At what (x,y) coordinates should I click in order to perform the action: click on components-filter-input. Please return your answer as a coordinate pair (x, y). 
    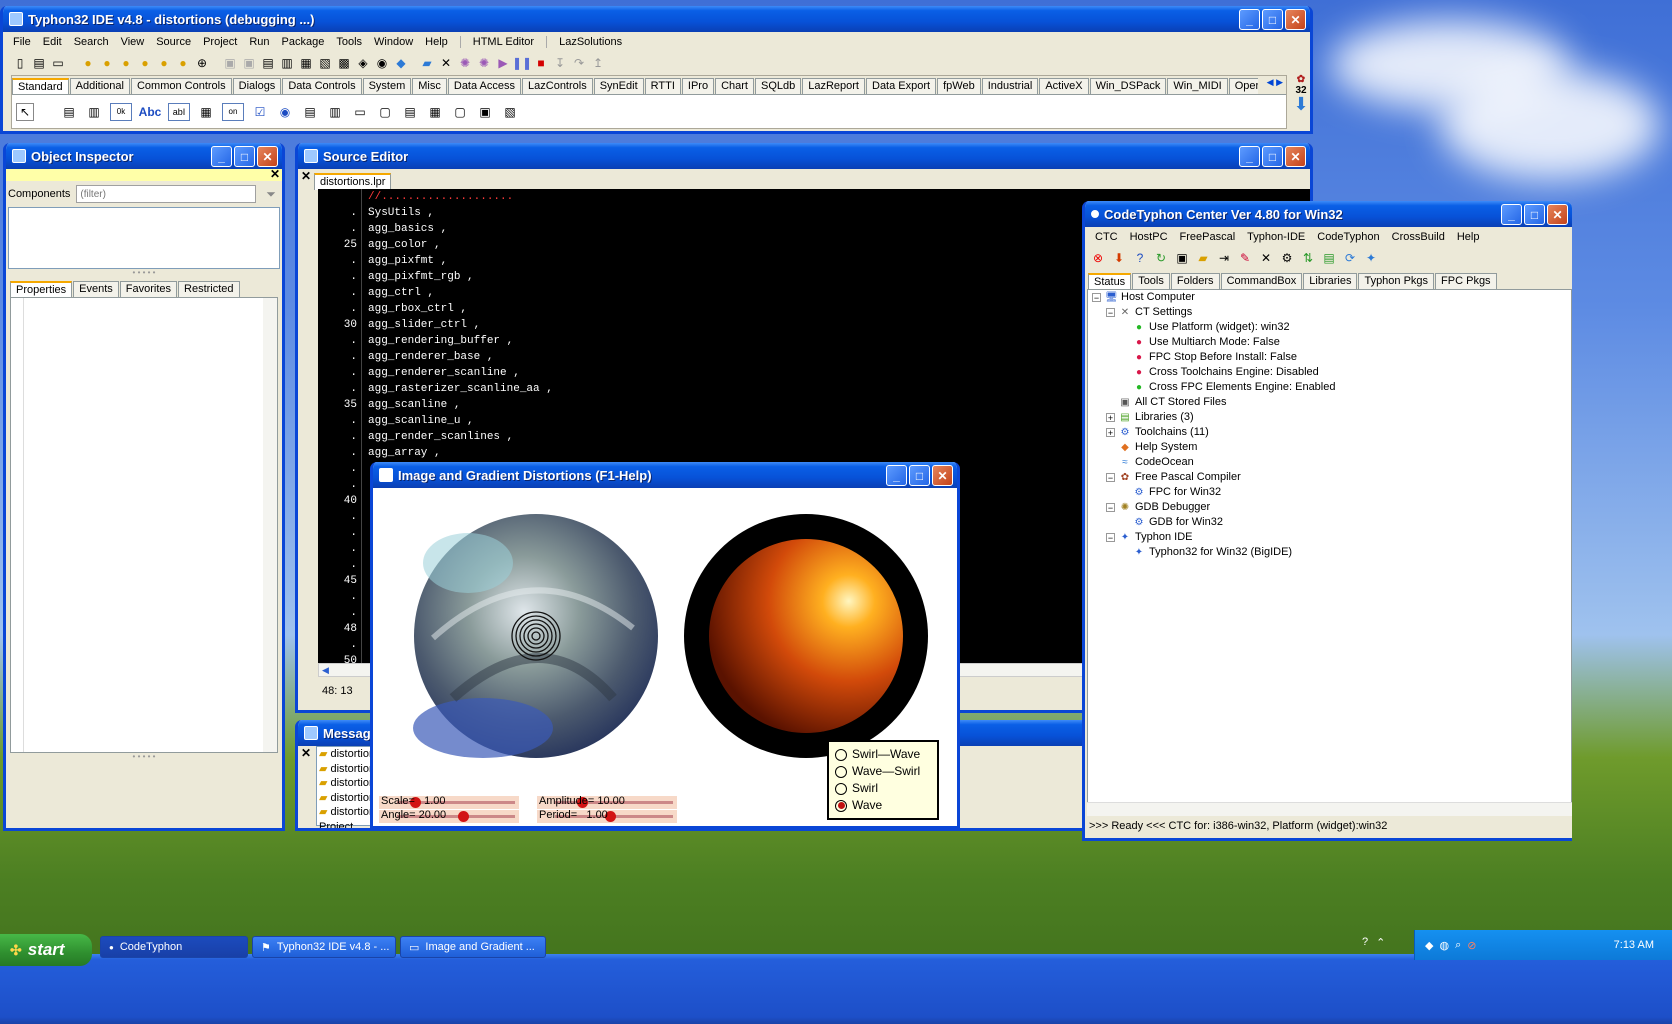
    Looking at the image, I should click on (166, 194).